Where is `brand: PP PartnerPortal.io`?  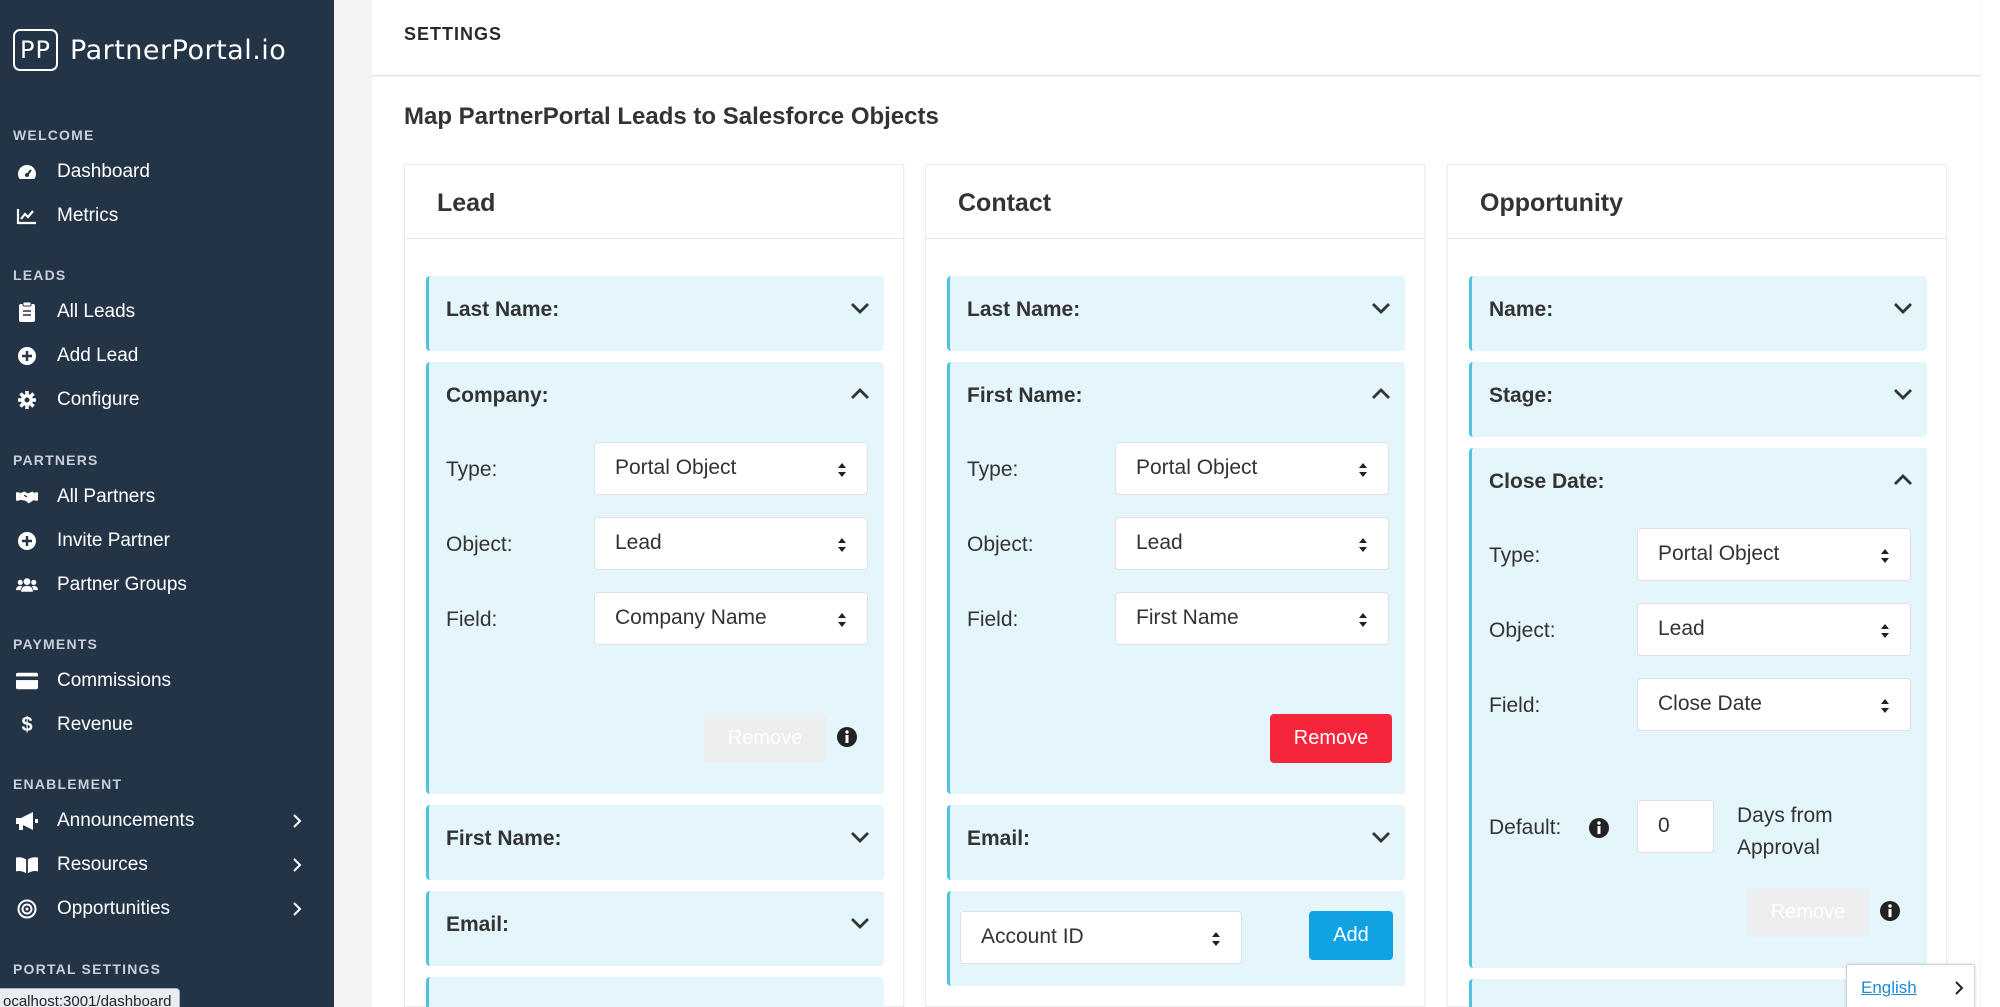
brand: PP PartnerPortal.io is located at coordinates (149, 50).